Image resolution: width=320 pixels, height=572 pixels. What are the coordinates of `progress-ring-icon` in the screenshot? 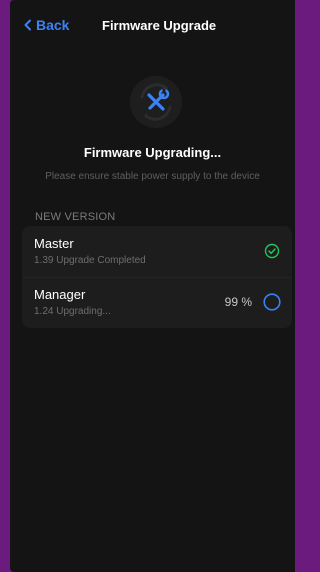 It's located at (272, 302).